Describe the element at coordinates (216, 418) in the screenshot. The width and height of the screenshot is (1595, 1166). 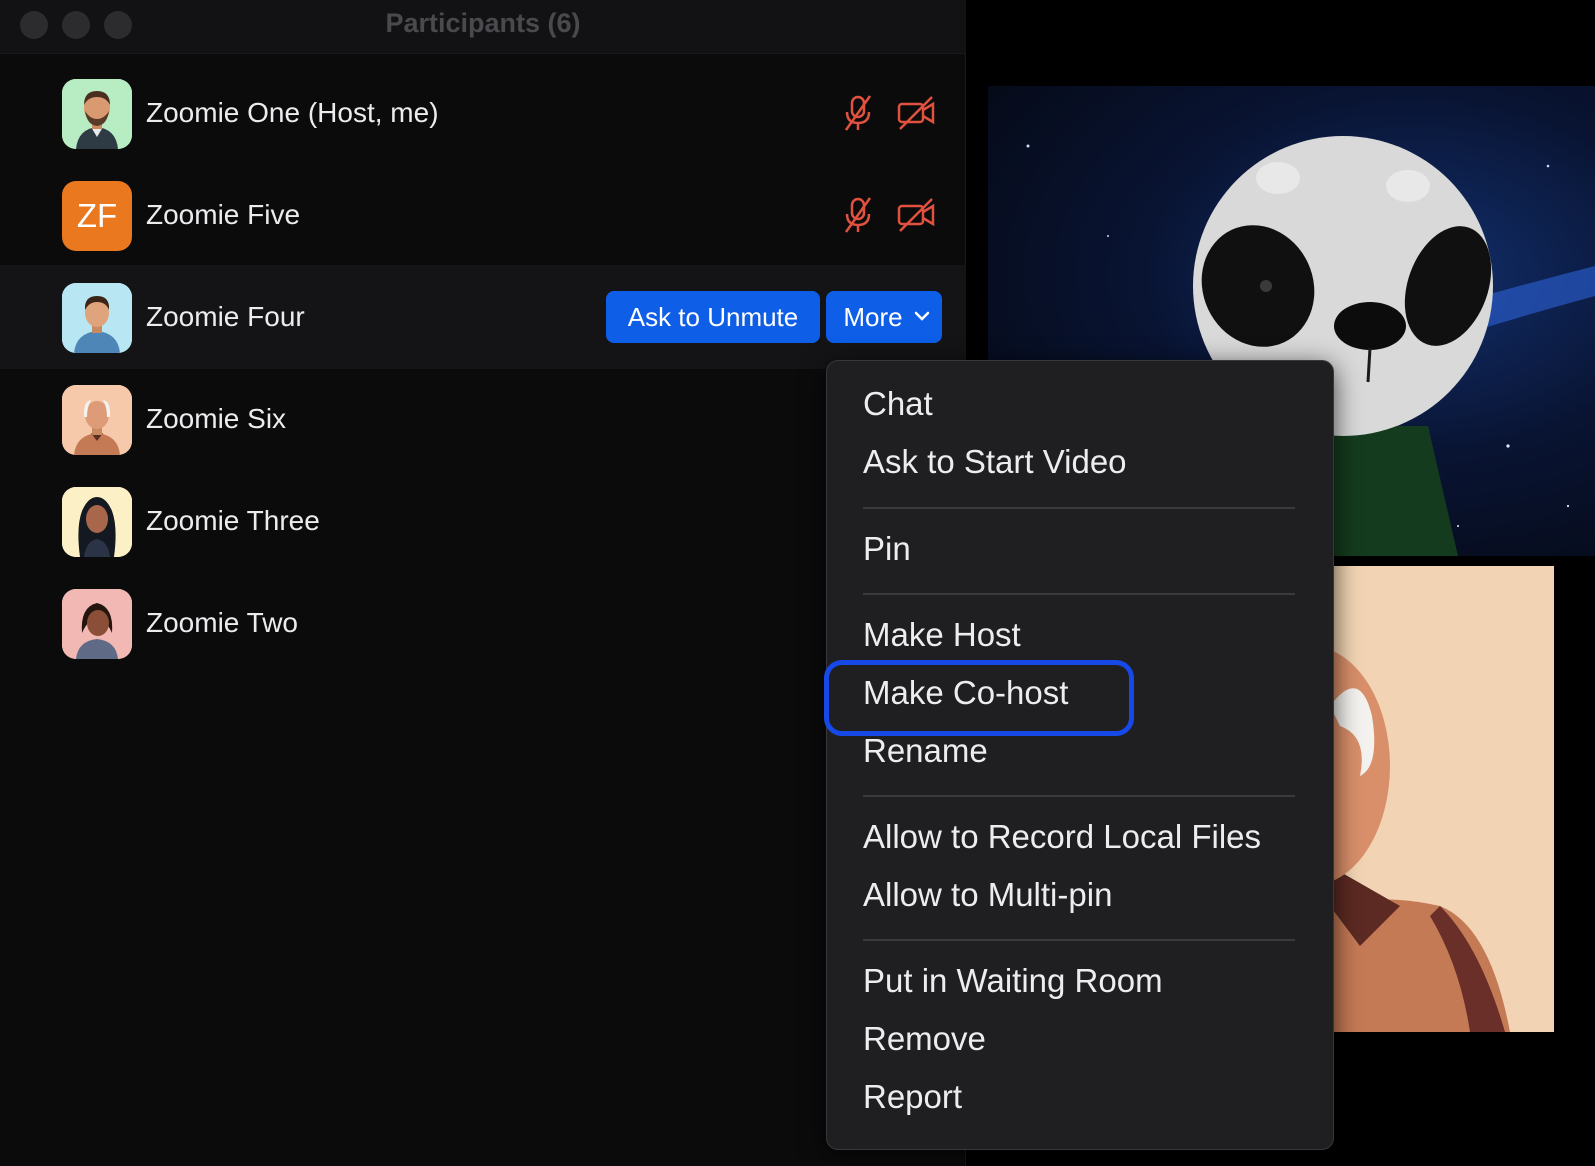
I see `participant-name: Zoomie Six` at that location.